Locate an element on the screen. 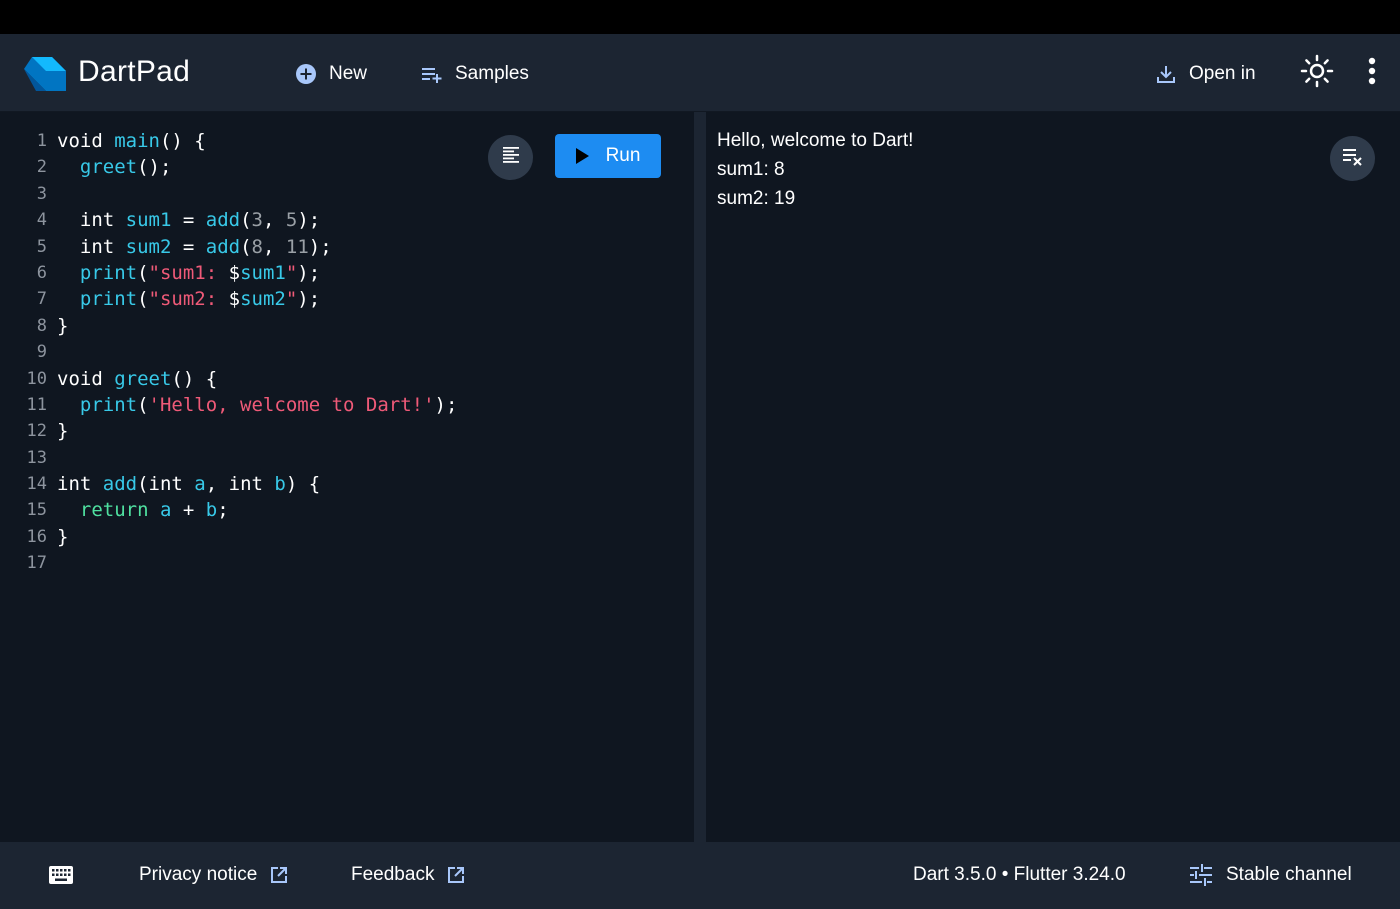 The width and height of the screenshot is (1400, 909). feedback-link: Feedback is located at coordinates (408, 875).